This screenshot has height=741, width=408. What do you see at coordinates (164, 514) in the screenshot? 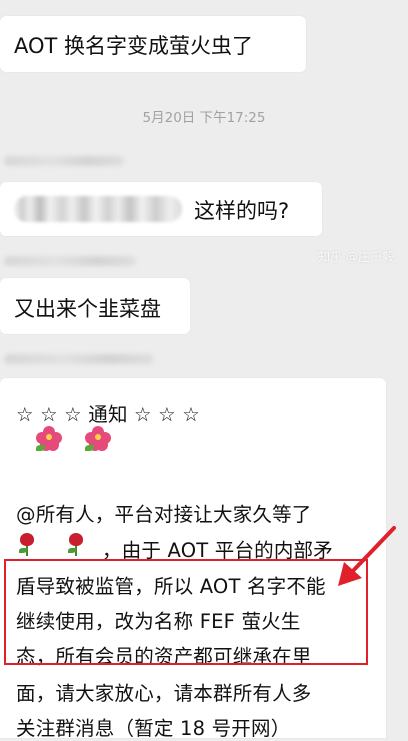
I see `notice-line: @所有人，平台对接让大家久等了` at bounding box center [164, 514].